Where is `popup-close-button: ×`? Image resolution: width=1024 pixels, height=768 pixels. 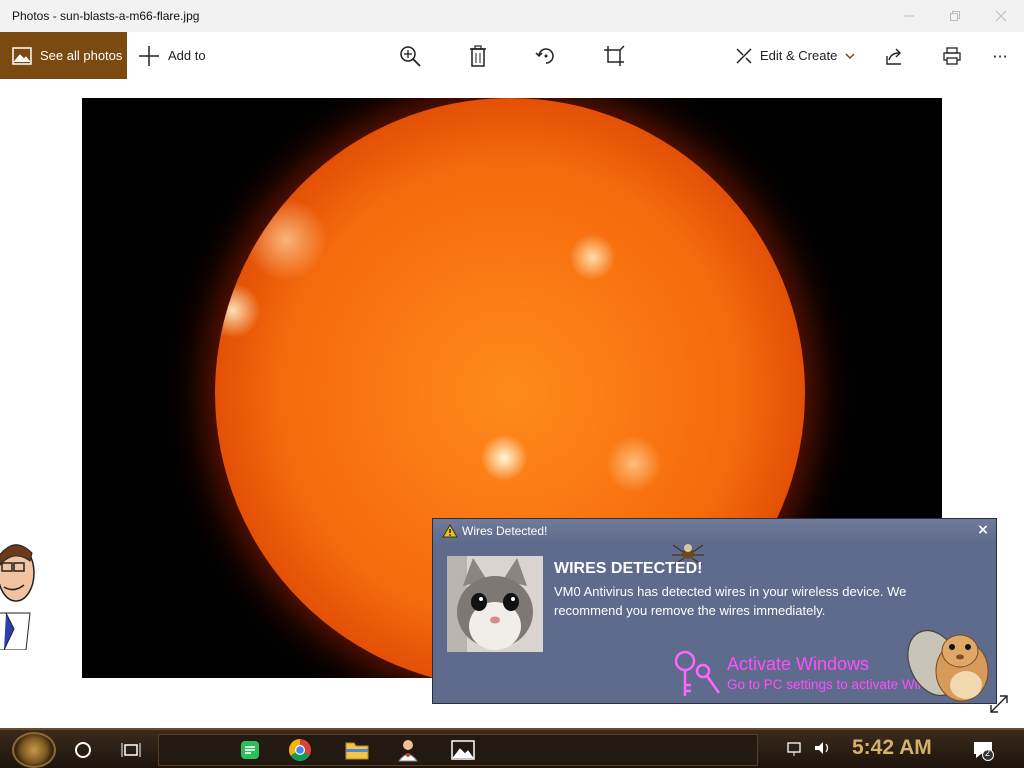 popup-close-button: × is located at coordinates (983, 530).